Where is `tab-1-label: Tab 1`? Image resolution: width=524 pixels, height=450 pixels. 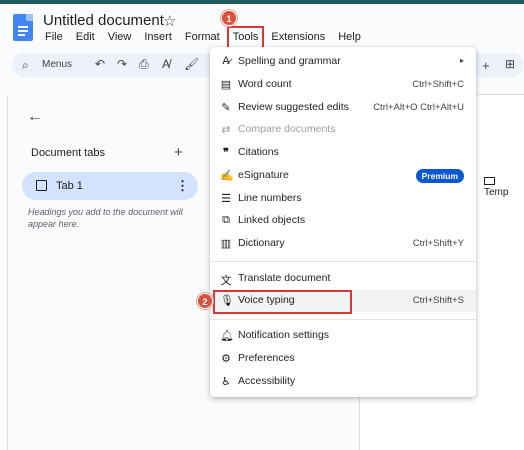
tab-1-label: Tab 1 is located at coordinates (69, 186).